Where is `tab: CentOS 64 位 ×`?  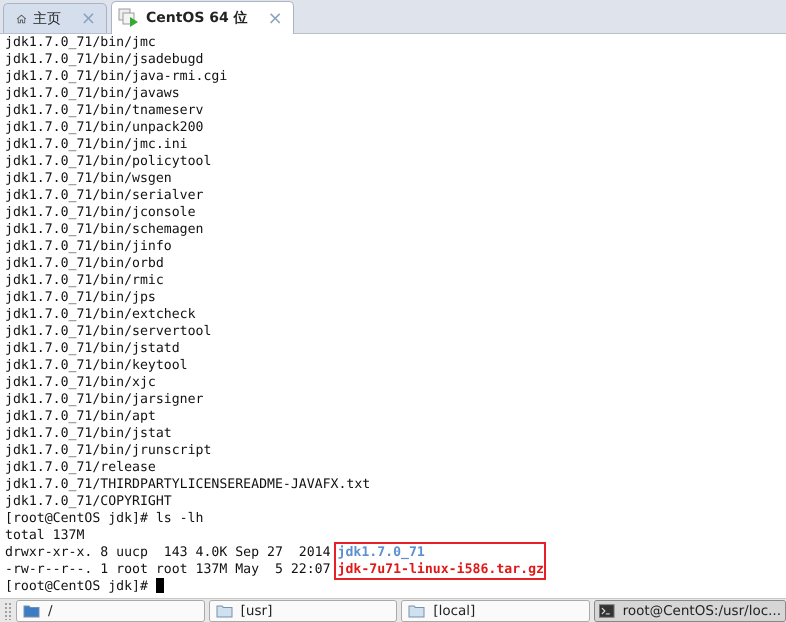
tab: CentOS 64 位 × is located at coordinates (202, 17).